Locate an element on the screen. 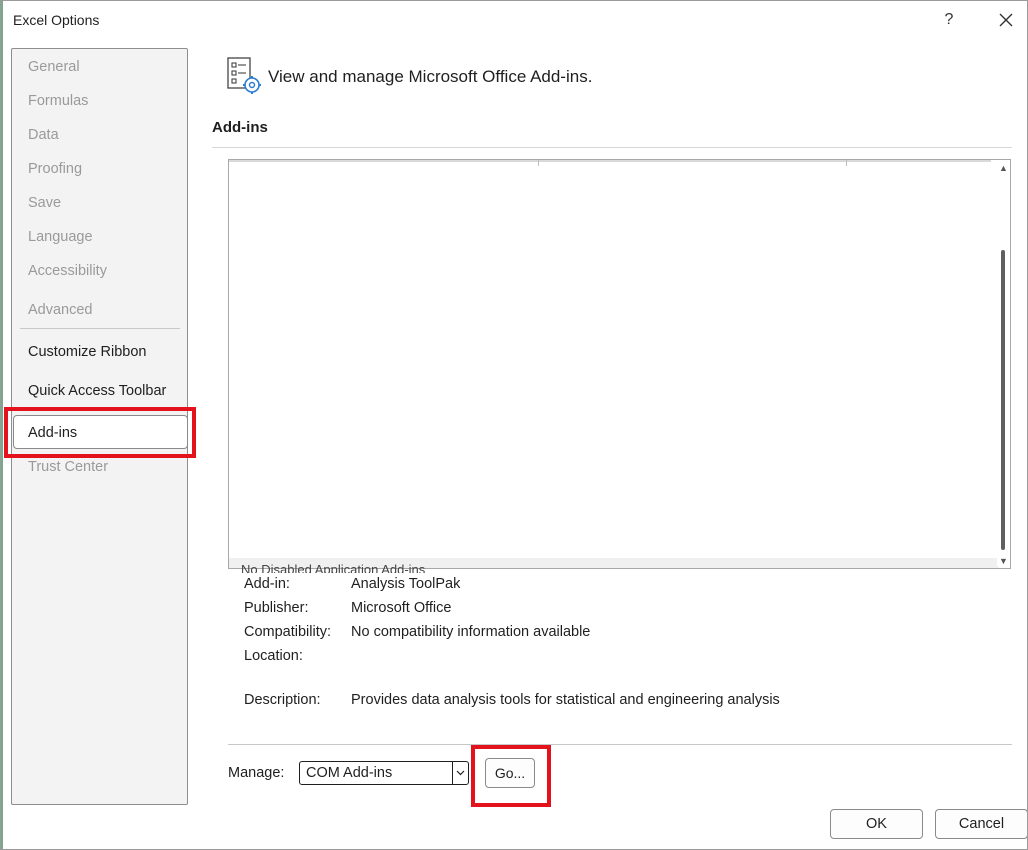  manage-dropdown: COM Add-ins is located at coordinates (384, 773).